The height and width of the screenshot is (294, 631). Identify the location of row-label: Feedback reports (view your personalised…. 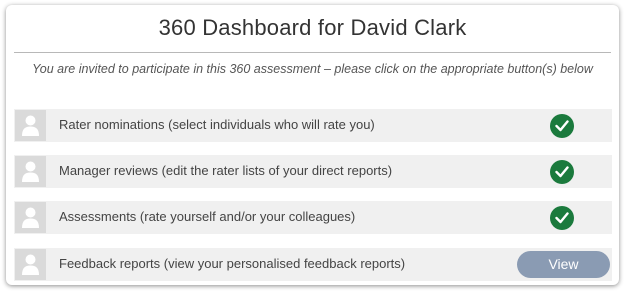
(232, 263).